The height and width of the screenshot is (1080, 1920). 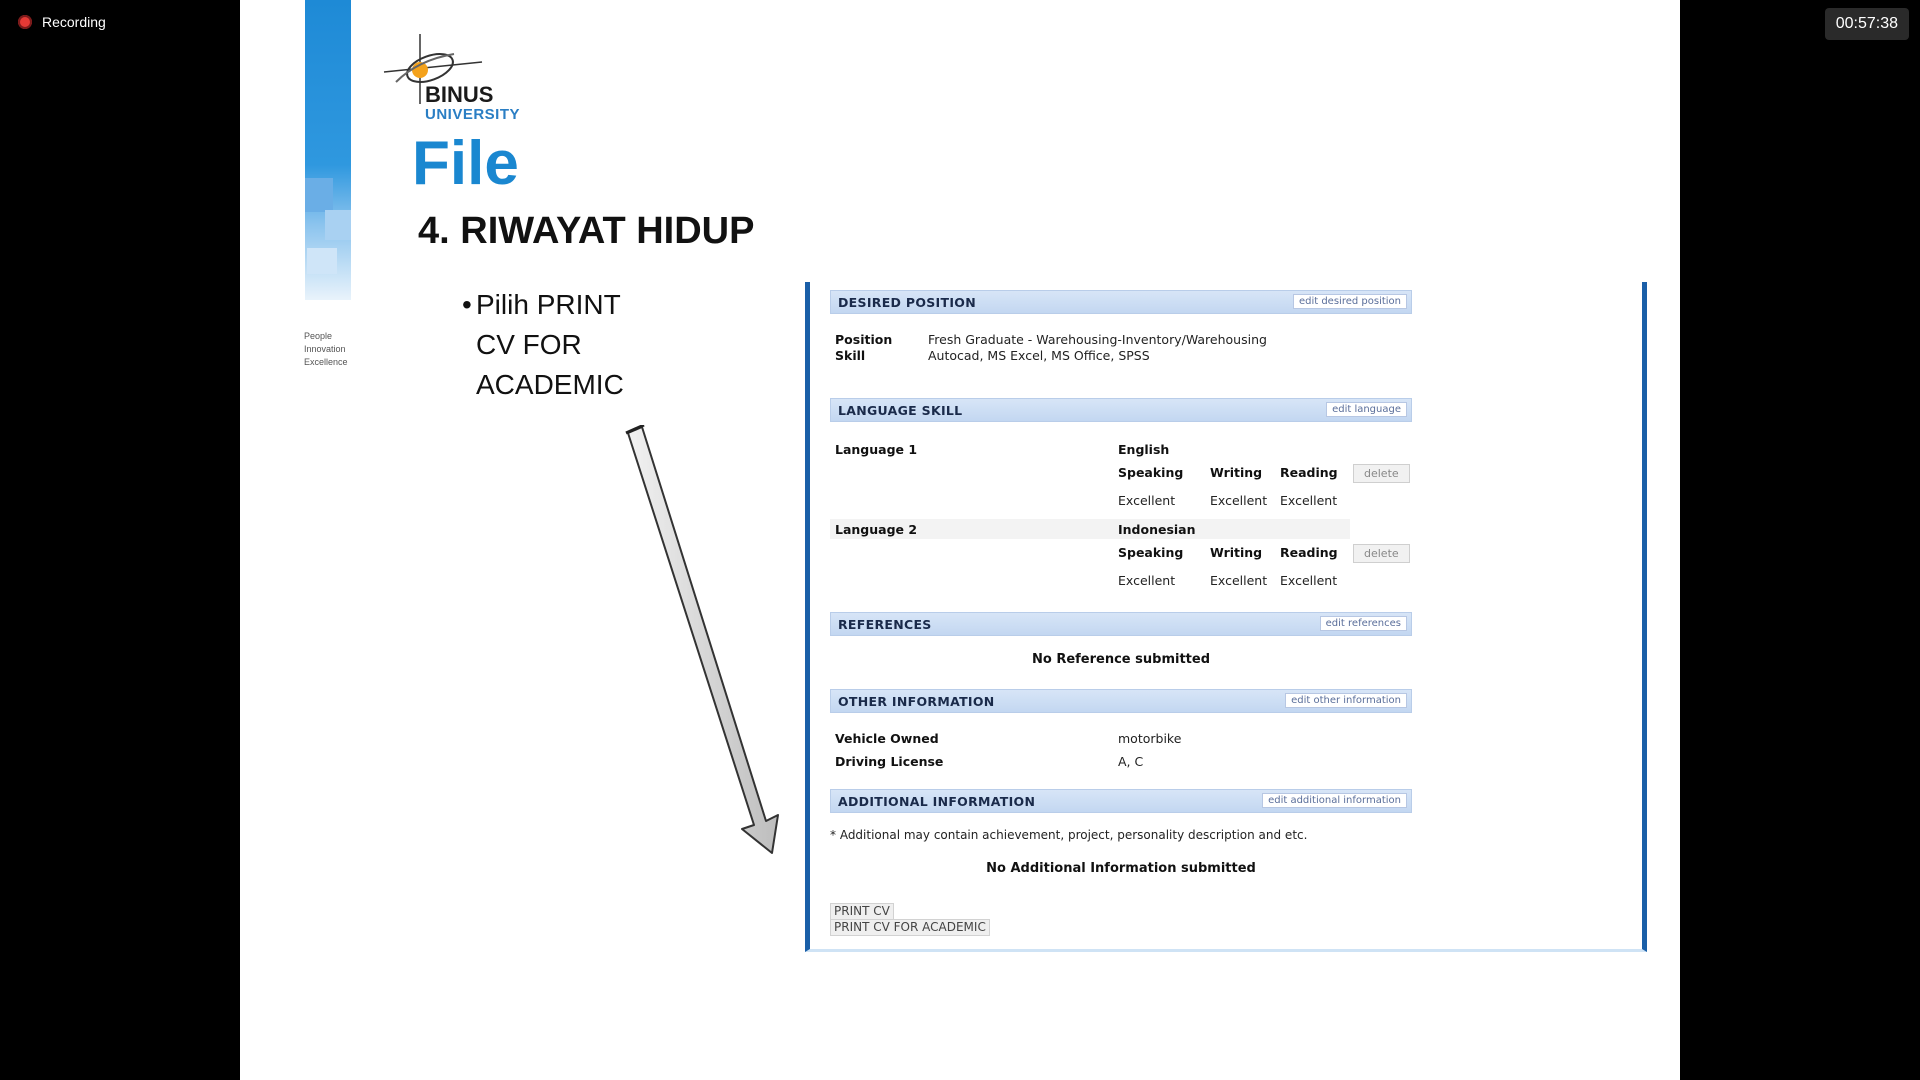 I want to click on record-icon, so click(x=25, y=22).